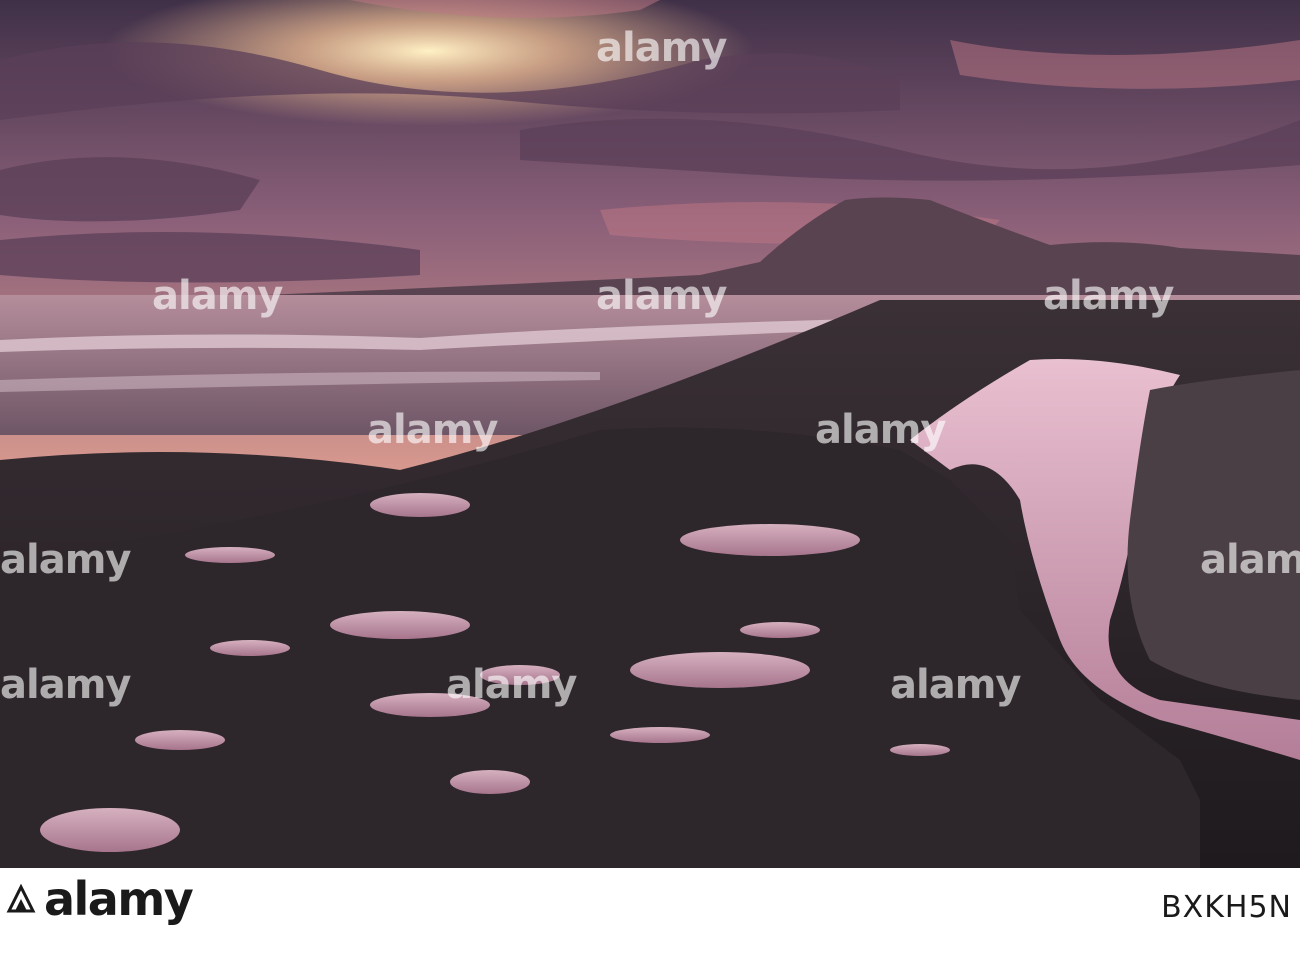  I want to click on logo-text: alamy, so click(119, 899).